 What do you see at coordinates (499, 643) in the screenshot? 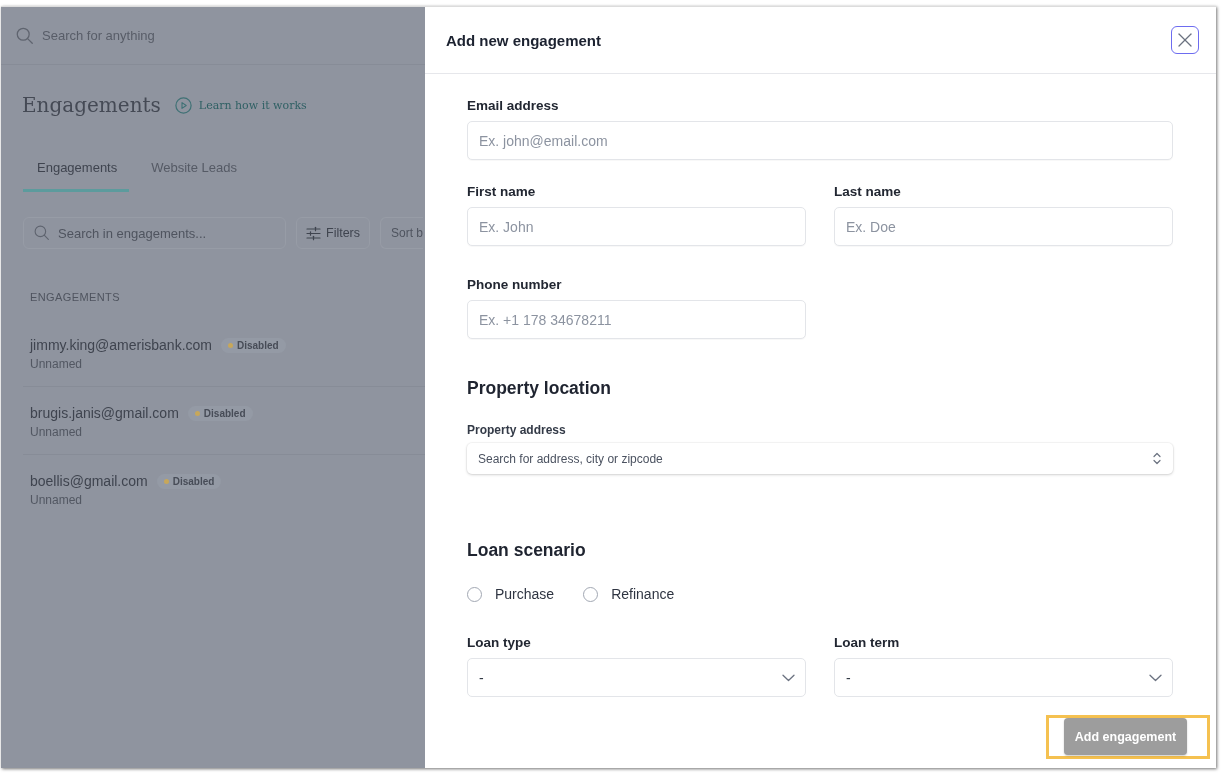
I see `field-label: Loan type` at bounding box center [499, 643].